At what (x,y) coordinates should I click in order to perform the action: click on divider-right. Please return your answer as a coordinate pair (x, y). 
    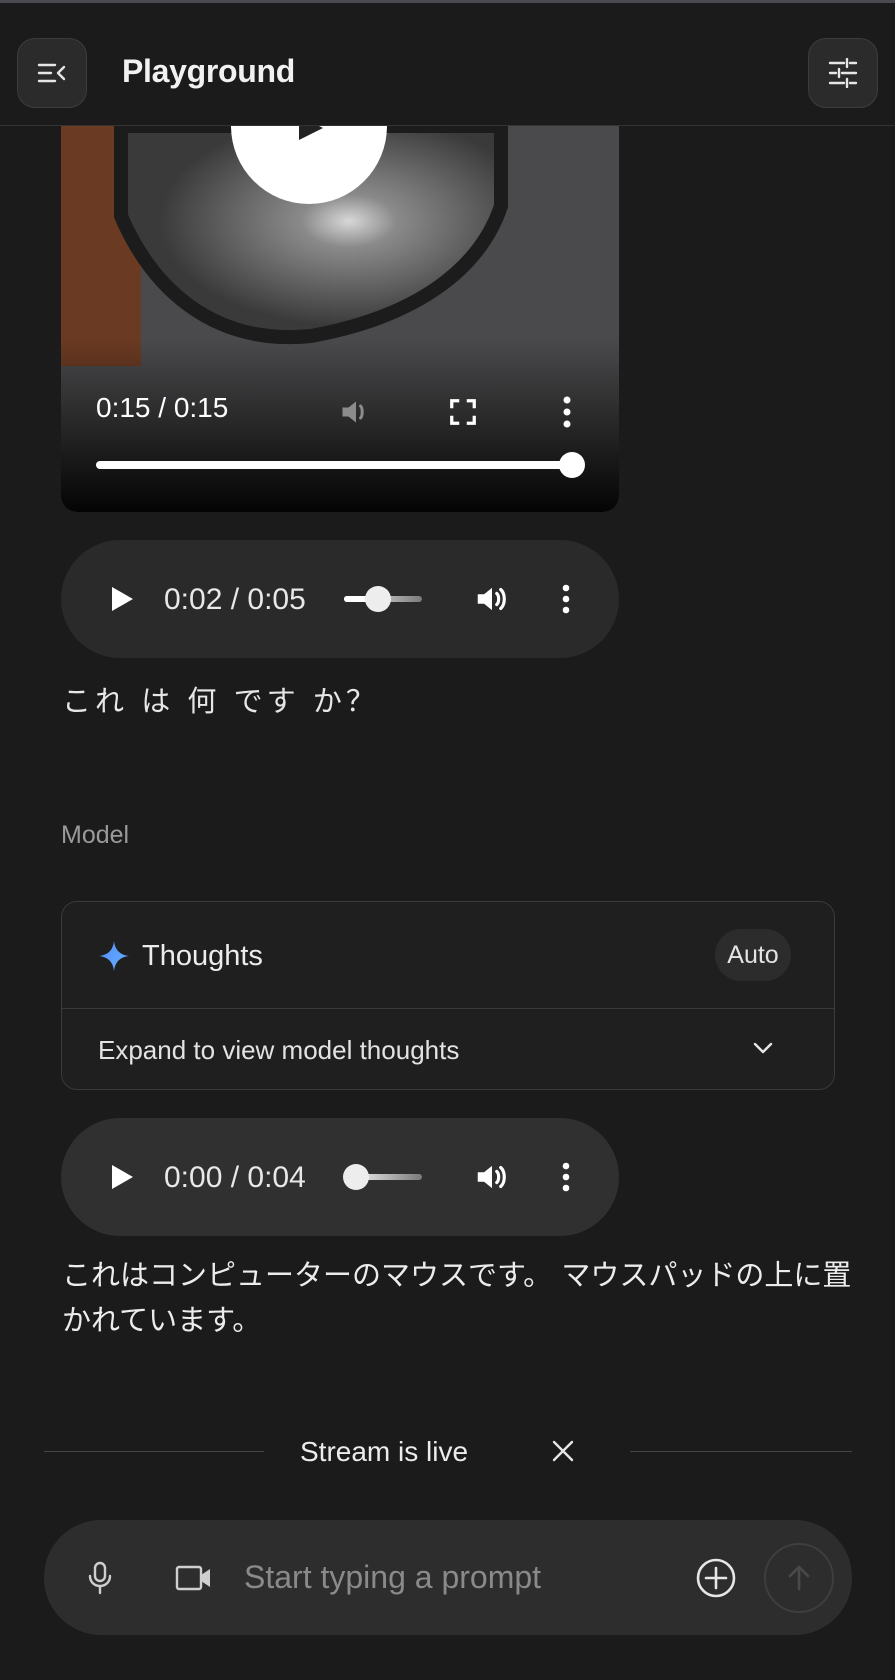
    Looking at the image, I should click on (741, 1451).